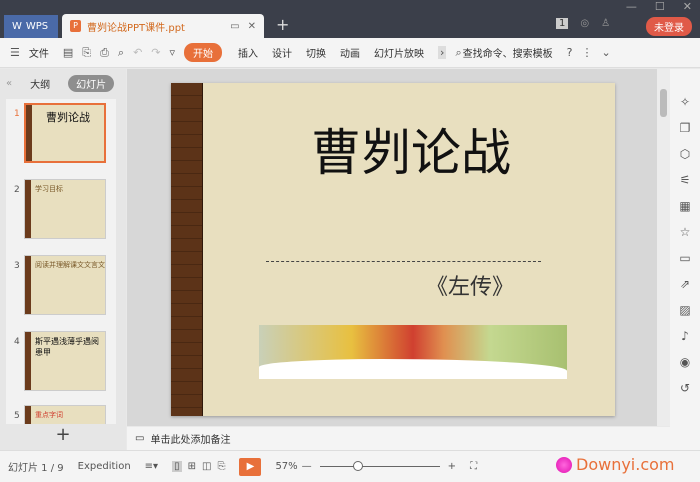 This screenshot has height=482, width=700. I want to click on tab-start: 开始, so click(203, 52).